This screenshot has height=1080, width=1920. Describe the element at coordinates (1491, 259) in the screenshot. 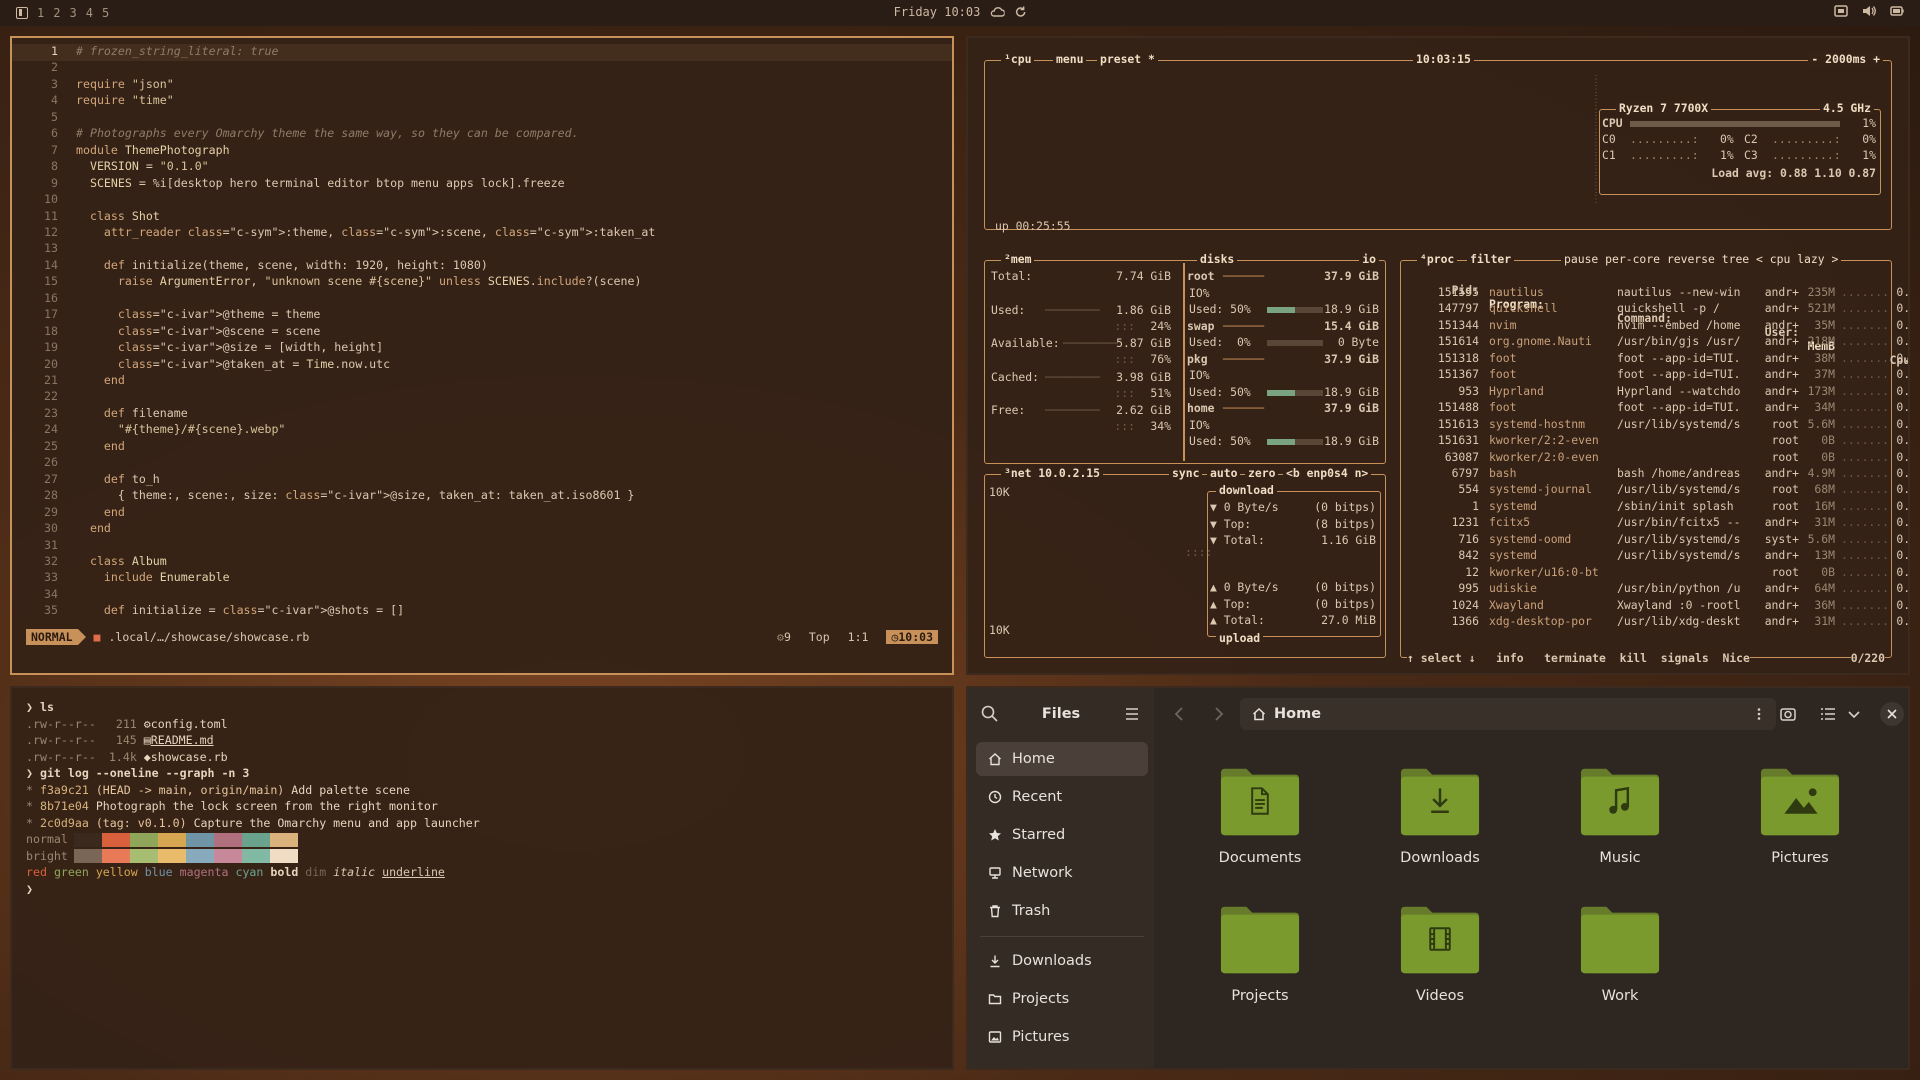

I see `proc-filter-button: filter` at that location.